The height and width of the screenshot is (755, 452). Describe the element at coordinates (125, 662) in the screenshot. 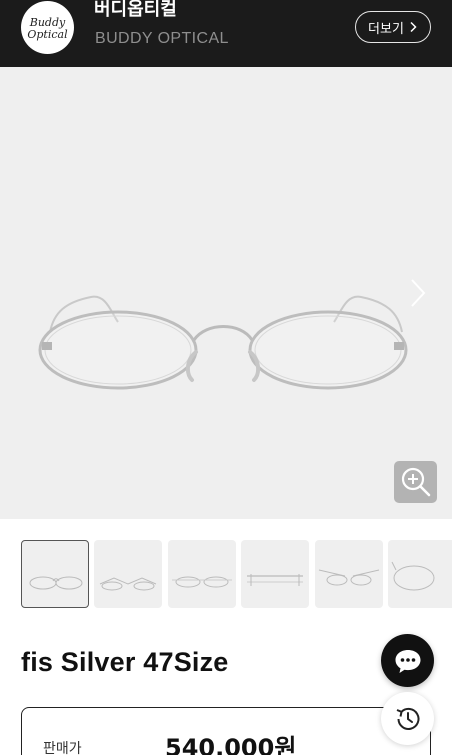

I see `product-title: fis Silver 47Size` at that location.